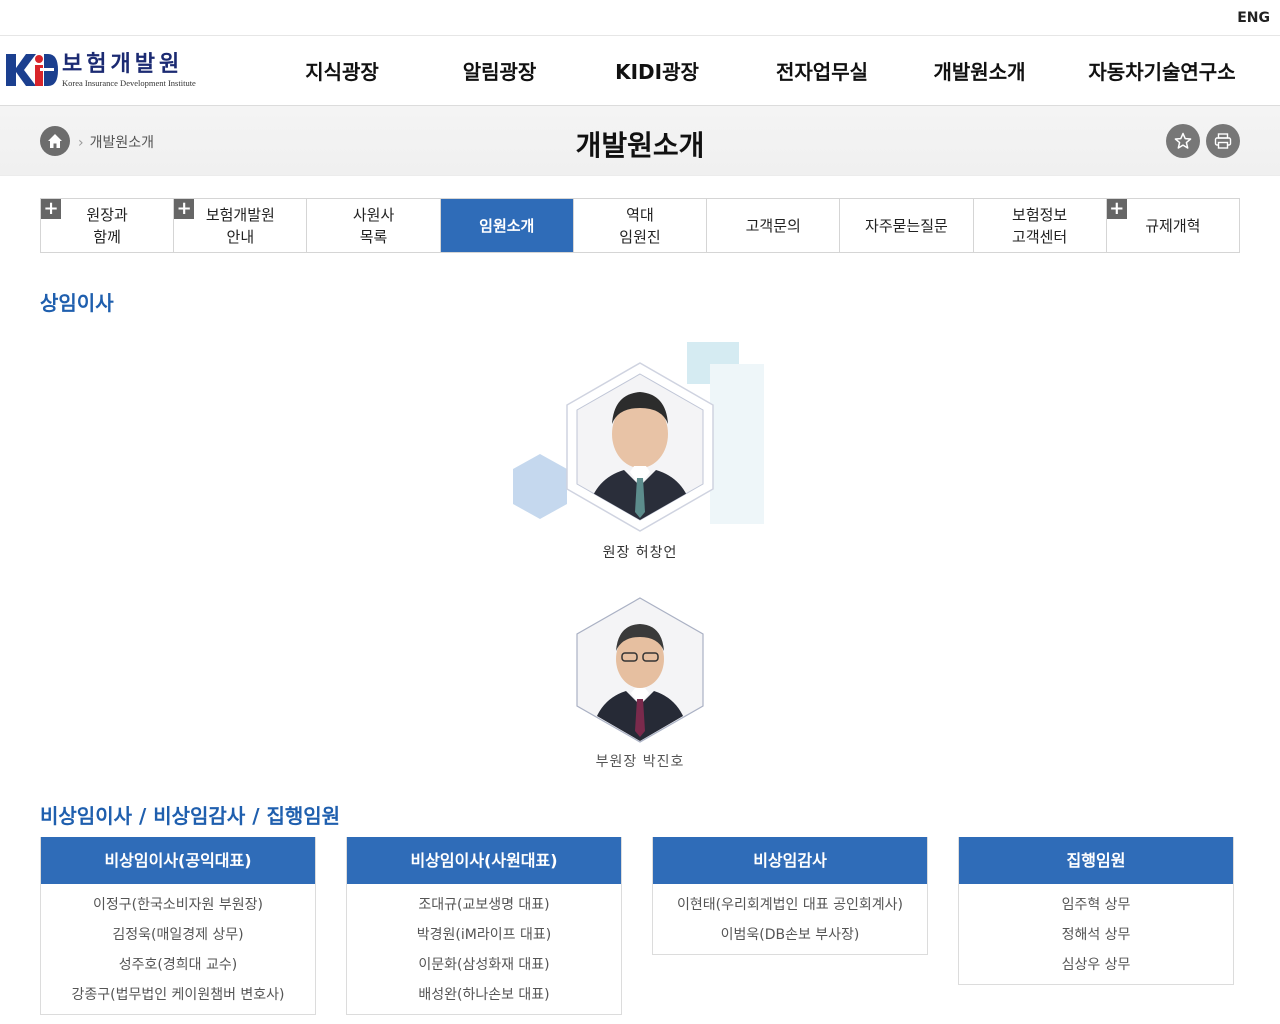  I want to click on group-header: 비상임감사, so click(790, 860).